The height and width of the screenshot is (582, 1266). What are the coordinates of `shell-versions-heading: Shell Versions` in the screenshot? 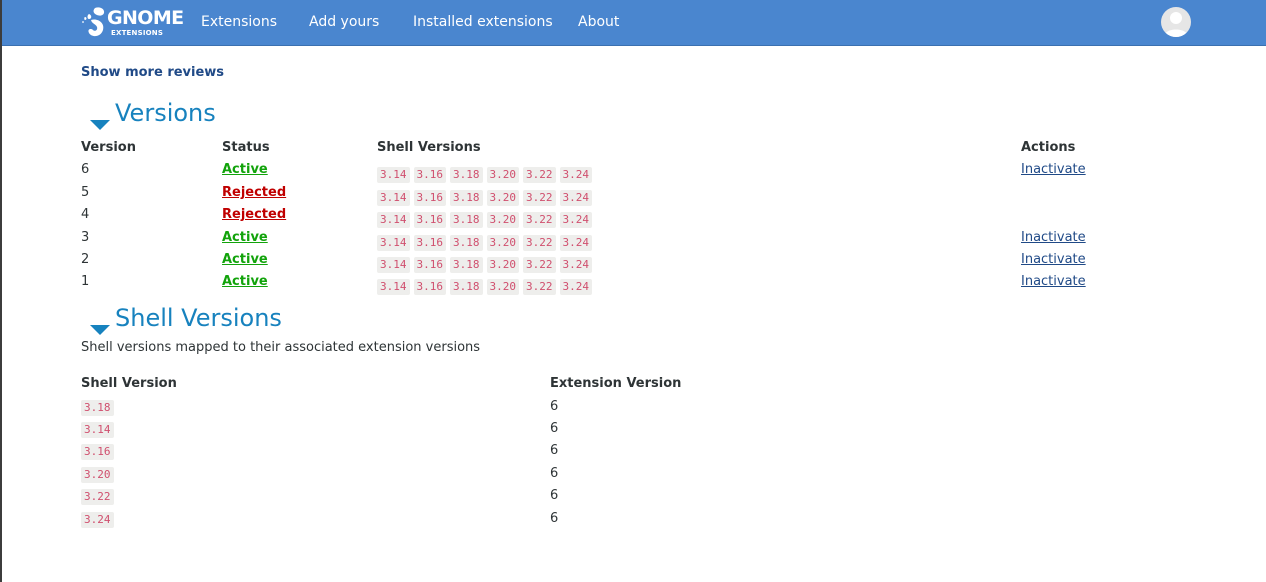 It's located at (186, 319).